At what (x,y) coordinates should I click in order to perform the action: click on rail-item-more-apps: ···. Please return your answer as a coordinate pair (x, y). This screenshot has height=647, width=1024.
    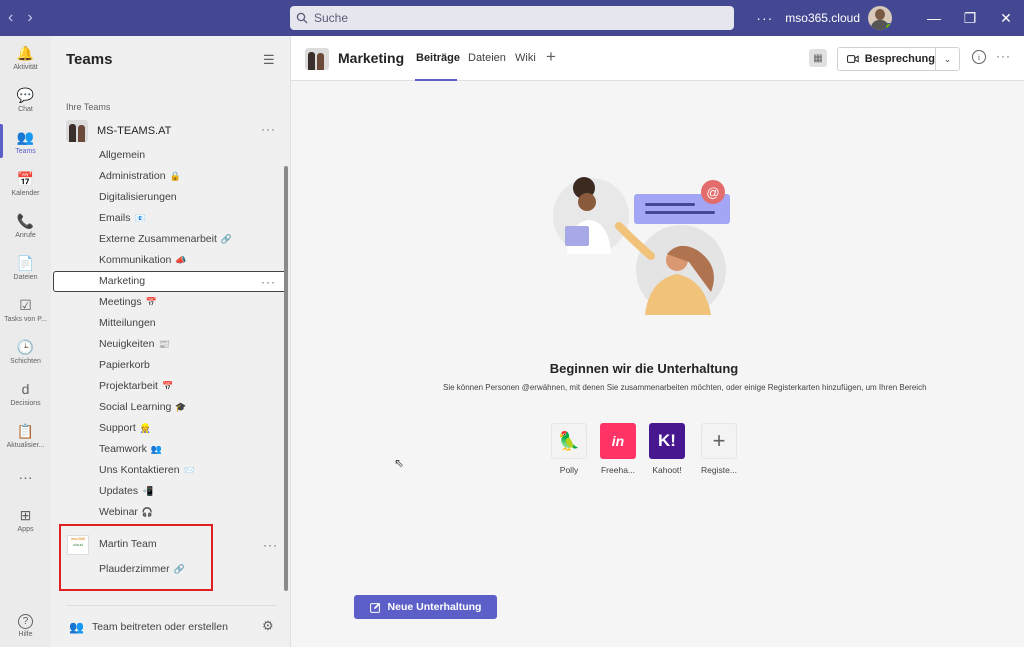
    Looking at the image, I should click on (25, 478).